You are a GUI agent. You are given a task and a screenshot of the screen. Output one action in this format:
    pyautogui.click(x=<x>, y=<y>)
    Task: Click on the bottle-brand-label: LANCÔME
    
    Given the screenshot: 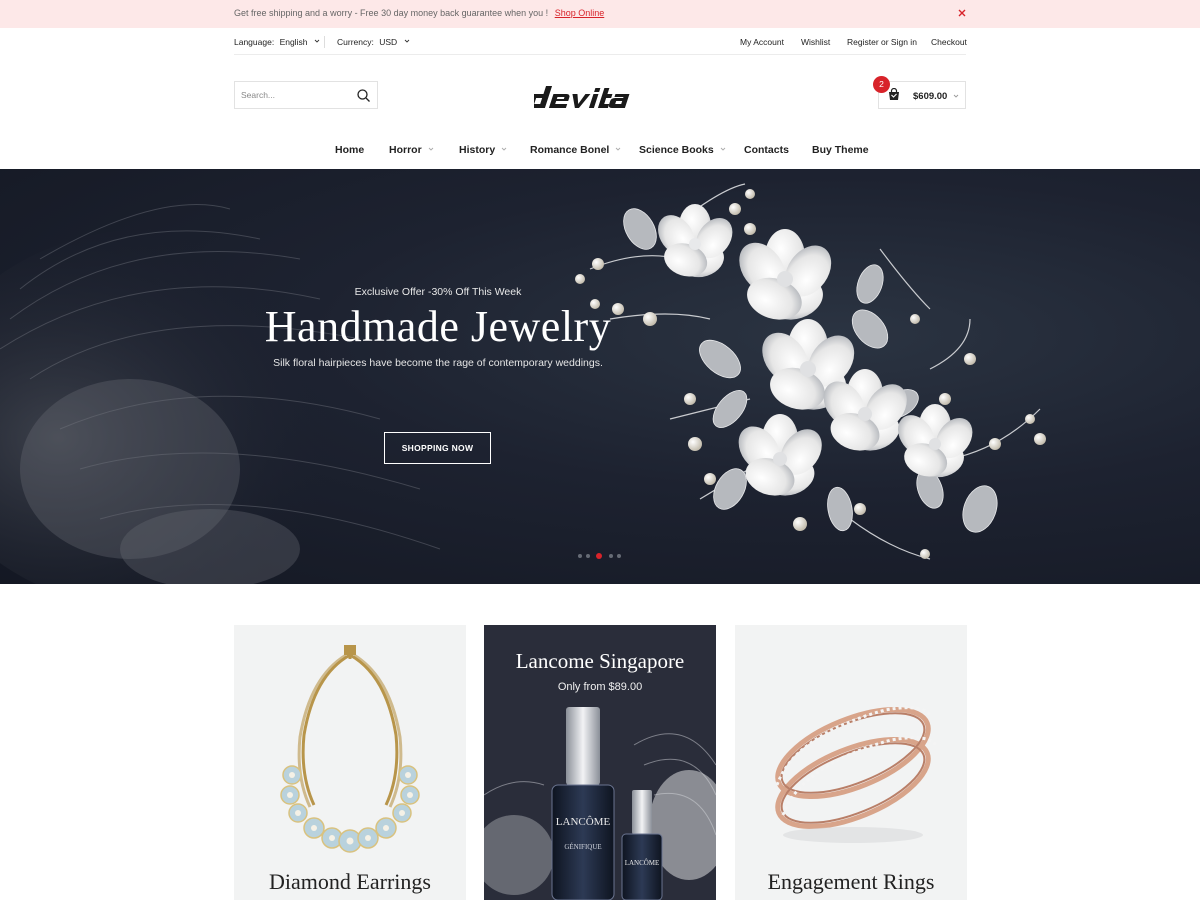 What is the action you would take?
    pyautogui.click(x=583, y=822)
    